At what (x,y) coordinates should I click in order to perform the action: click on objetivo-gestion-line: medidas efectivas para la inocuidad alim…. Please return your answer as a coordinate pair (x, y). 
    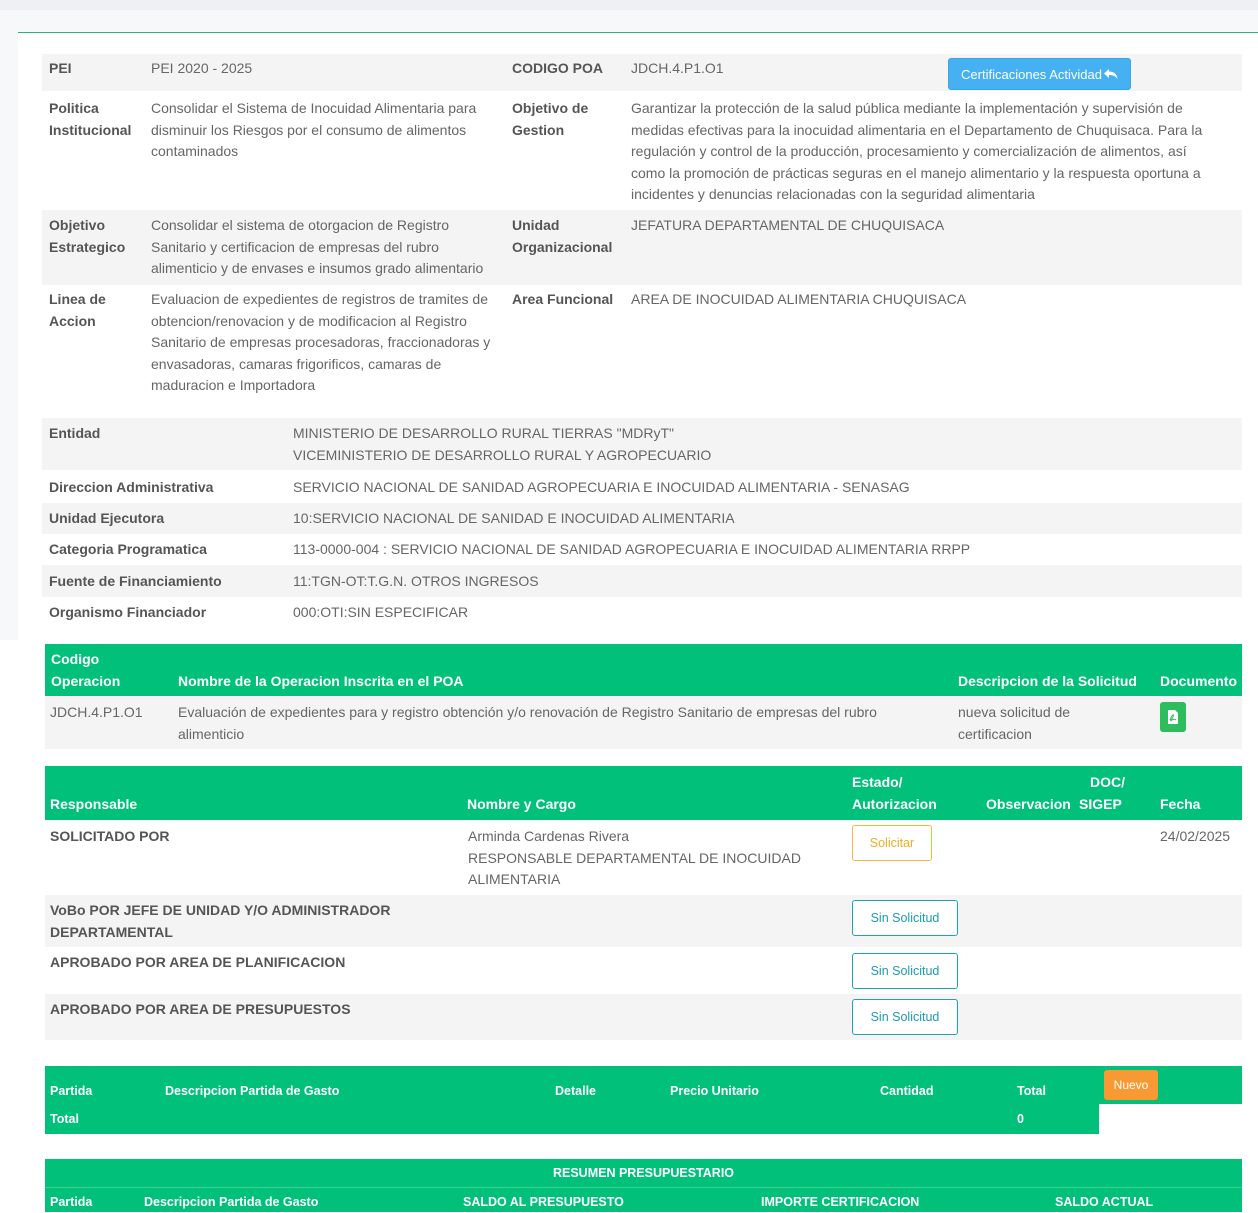
    Looking at the image, I should click on (917, 129).